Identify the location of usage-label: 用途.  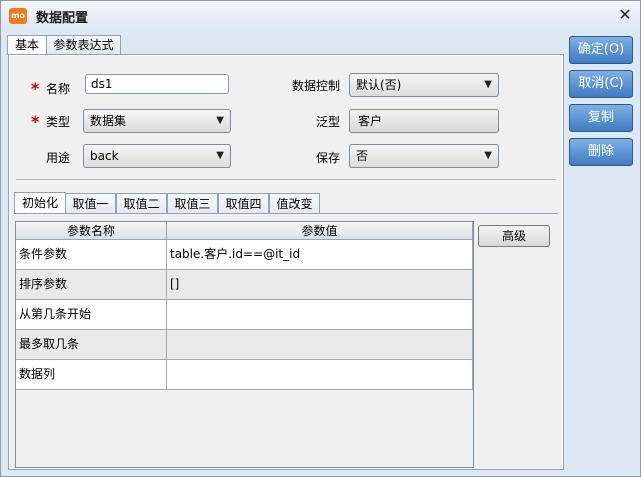
(58, 158).